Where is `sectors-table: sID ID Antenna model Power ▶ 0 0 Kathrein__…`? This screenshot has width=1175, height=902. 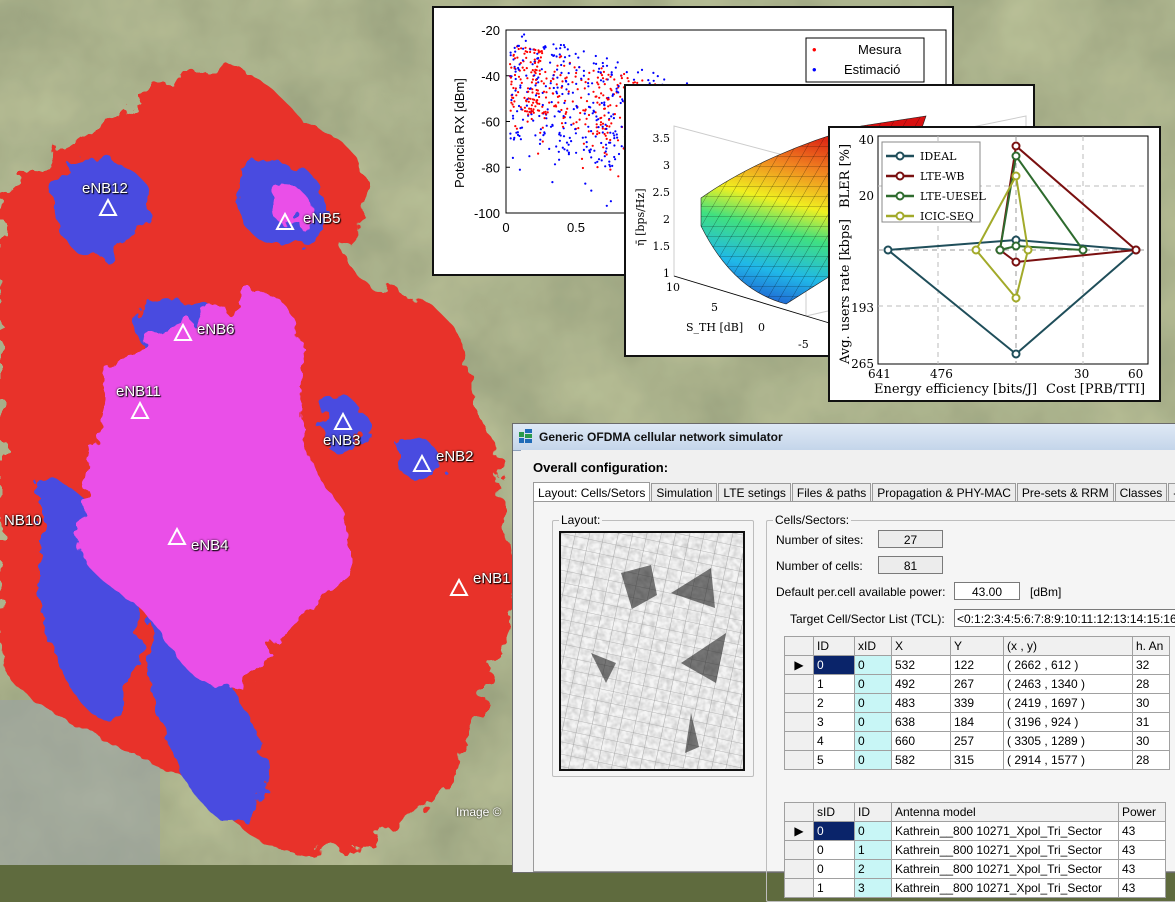
sectors-table: sID ID Antenna model Power ▶ 0 0 Kathrein__… is located at coordinates (975, 850).